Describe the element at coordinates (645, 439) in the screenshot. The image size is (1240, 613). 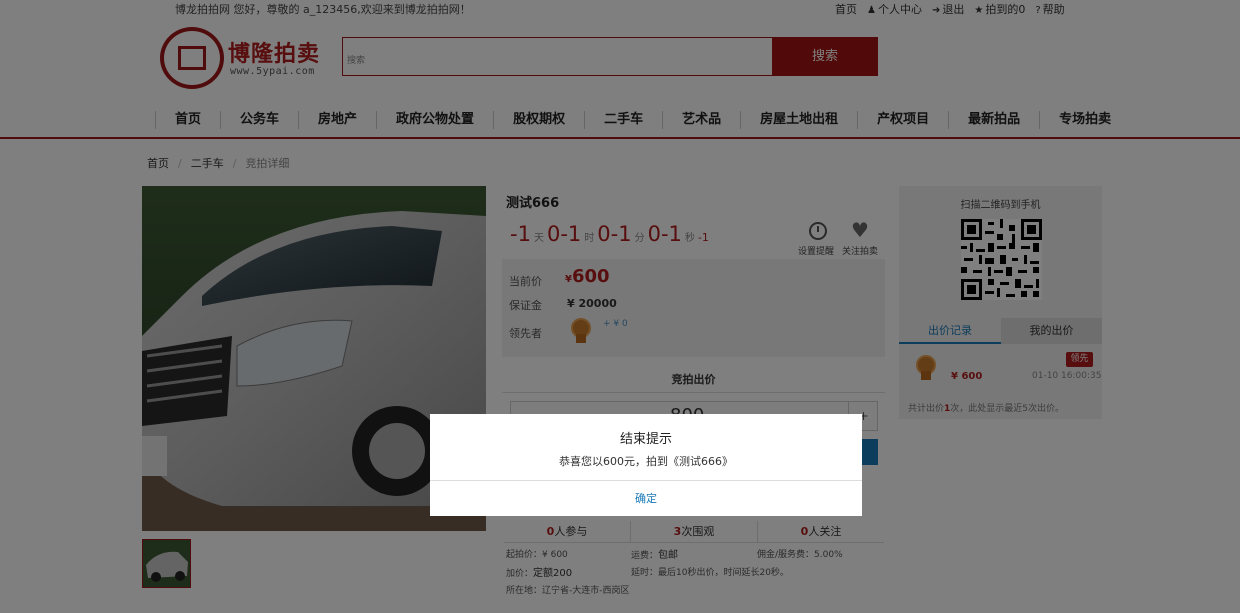
I see `dialog-title: 结束提示` at that location.